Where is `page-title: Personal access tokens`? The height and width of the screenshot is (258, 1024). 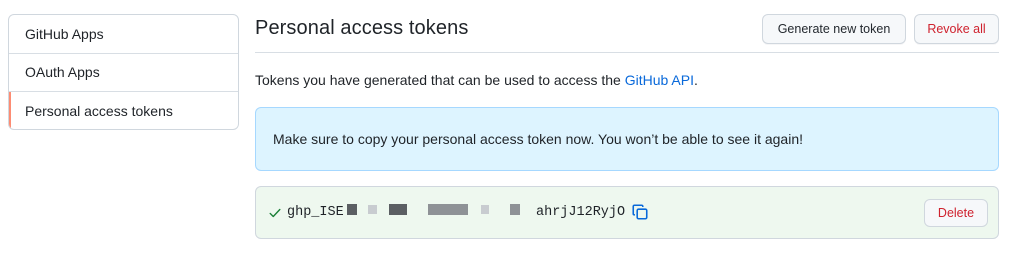
page-title: Personal access tokens is located at coordinates (362, 28).